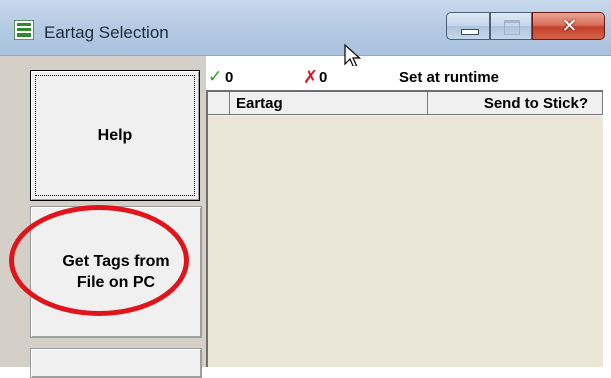  I want to click on maximize-button, so click(511, 26).